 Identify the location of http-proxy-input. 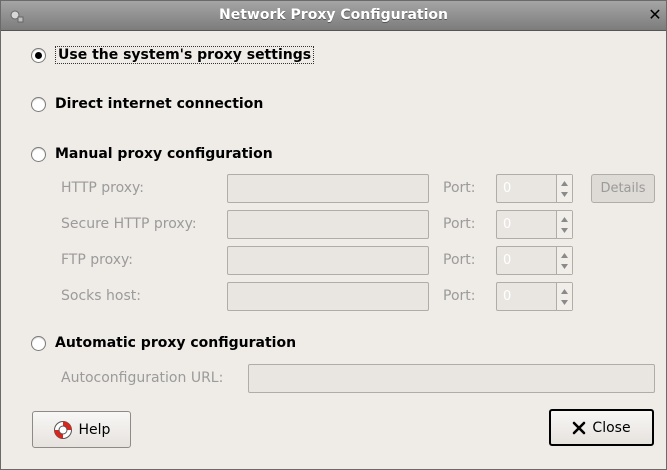
(328, 188).